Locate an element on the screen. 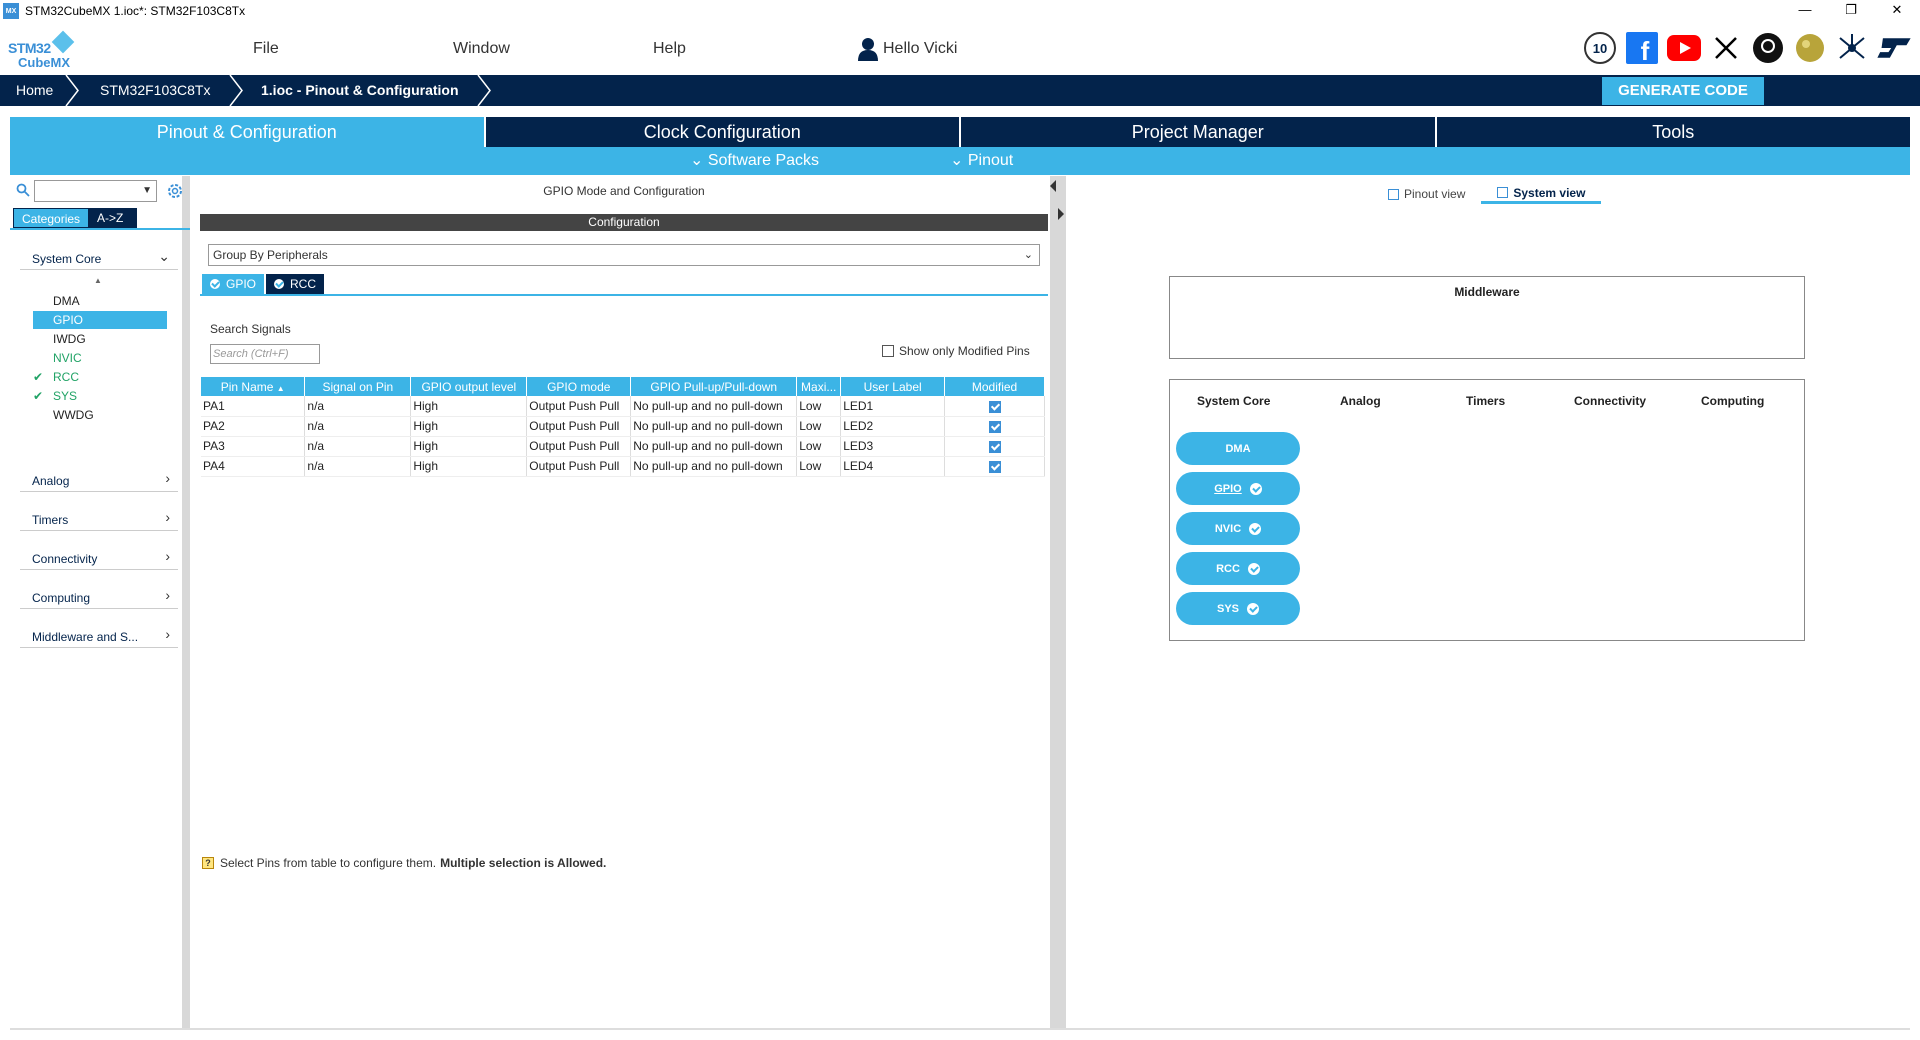 This screenshot has width=1920, height=1040. peripheral-wwdg: WWDG is located at coordinates (100, 415).